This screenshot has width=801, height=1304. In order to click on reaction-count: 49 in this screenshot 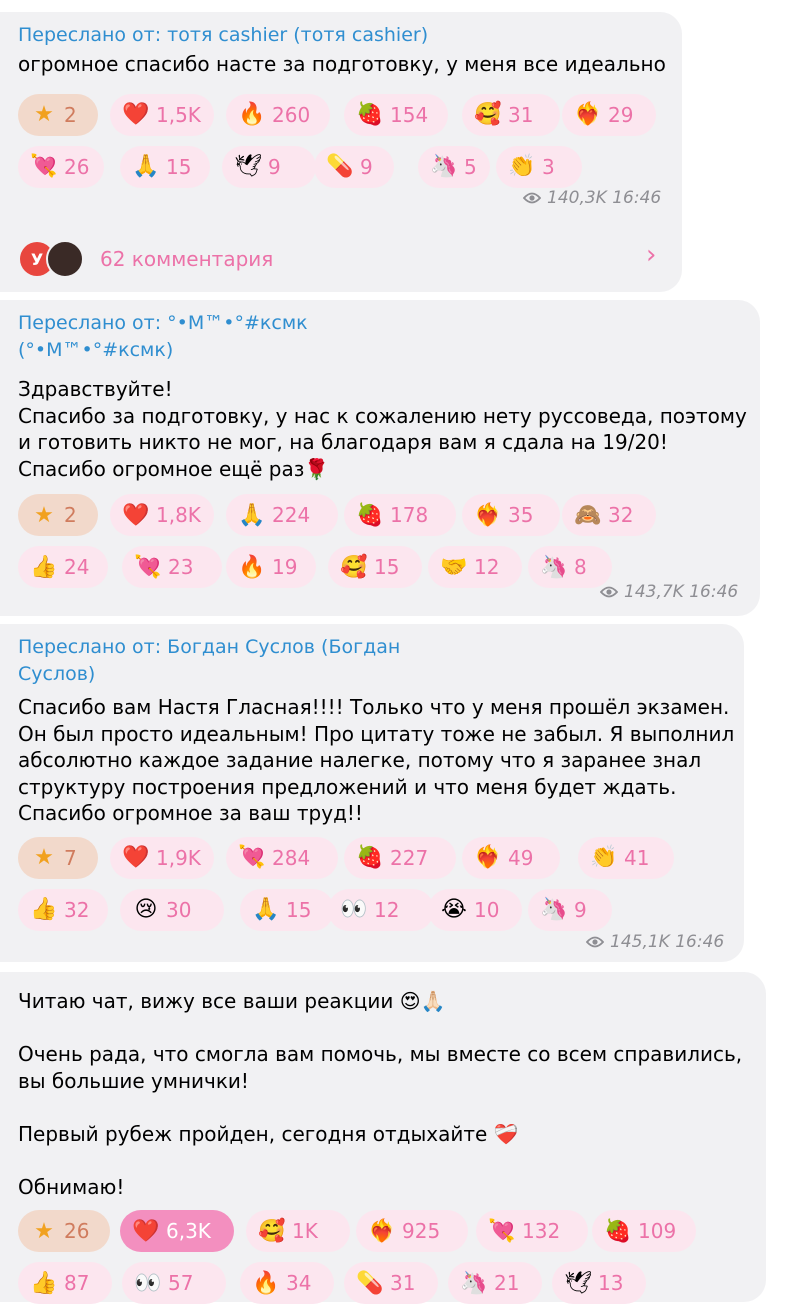, I will do `click(521, 857)`.